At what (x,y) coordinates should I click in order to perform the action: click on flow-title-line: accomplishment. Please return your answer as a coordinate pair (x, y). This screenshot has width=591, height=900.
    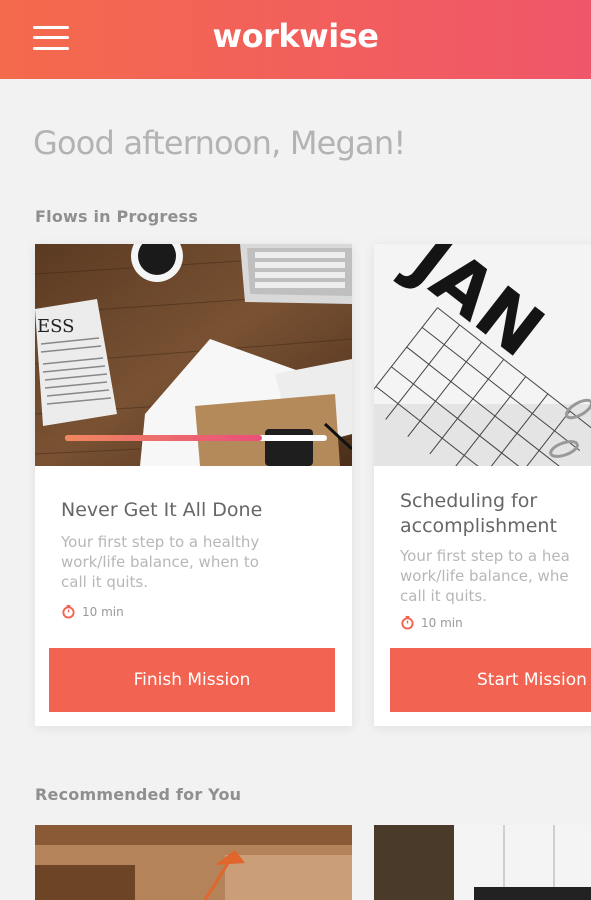
    Looking at the image, I should click on (478, 526).